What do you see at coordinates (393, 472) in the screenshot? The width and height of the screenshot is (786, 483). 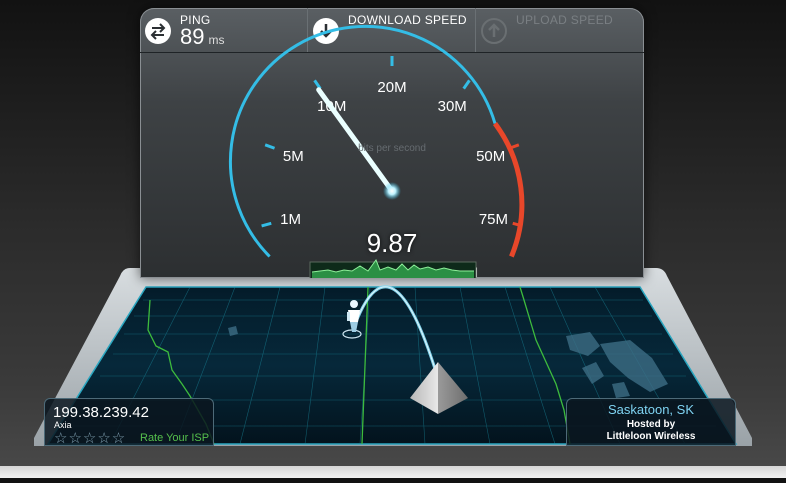 I see `bottom-strip` at bounding box center [393, 472].